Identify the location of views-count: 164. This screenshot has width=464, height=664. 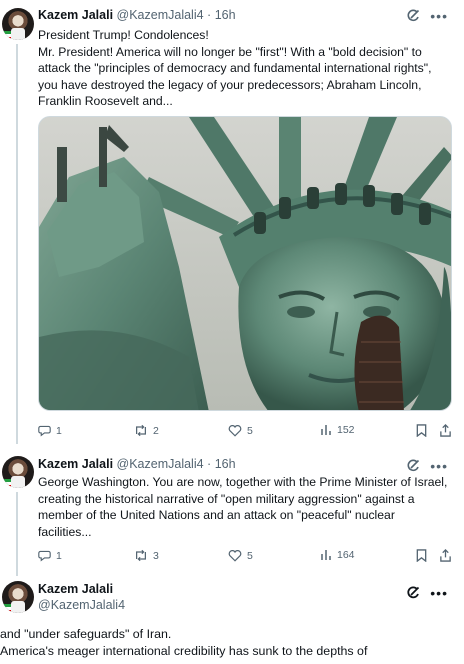
(346, 555).